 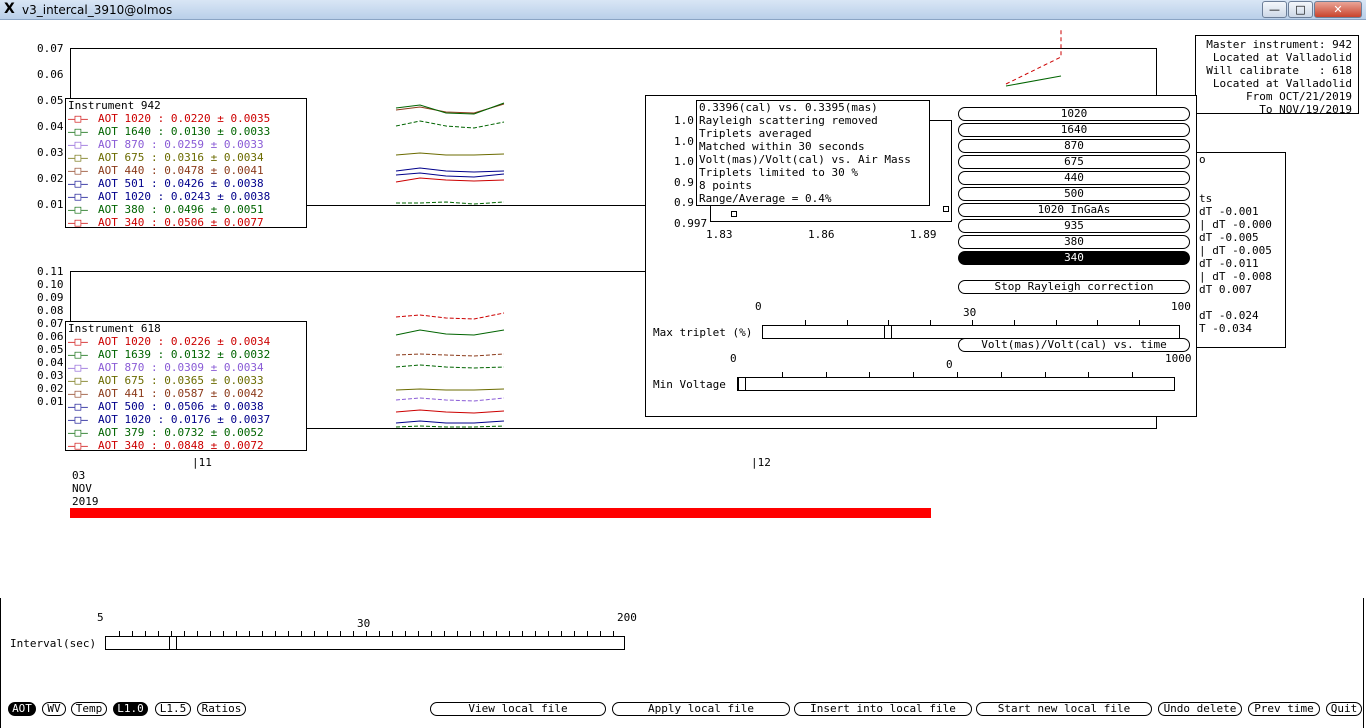 What do you see at coordinates (701, 709) in the screenshot?
I see `apply-local-file-button: Apply local file` at bounding box center [701, 709].